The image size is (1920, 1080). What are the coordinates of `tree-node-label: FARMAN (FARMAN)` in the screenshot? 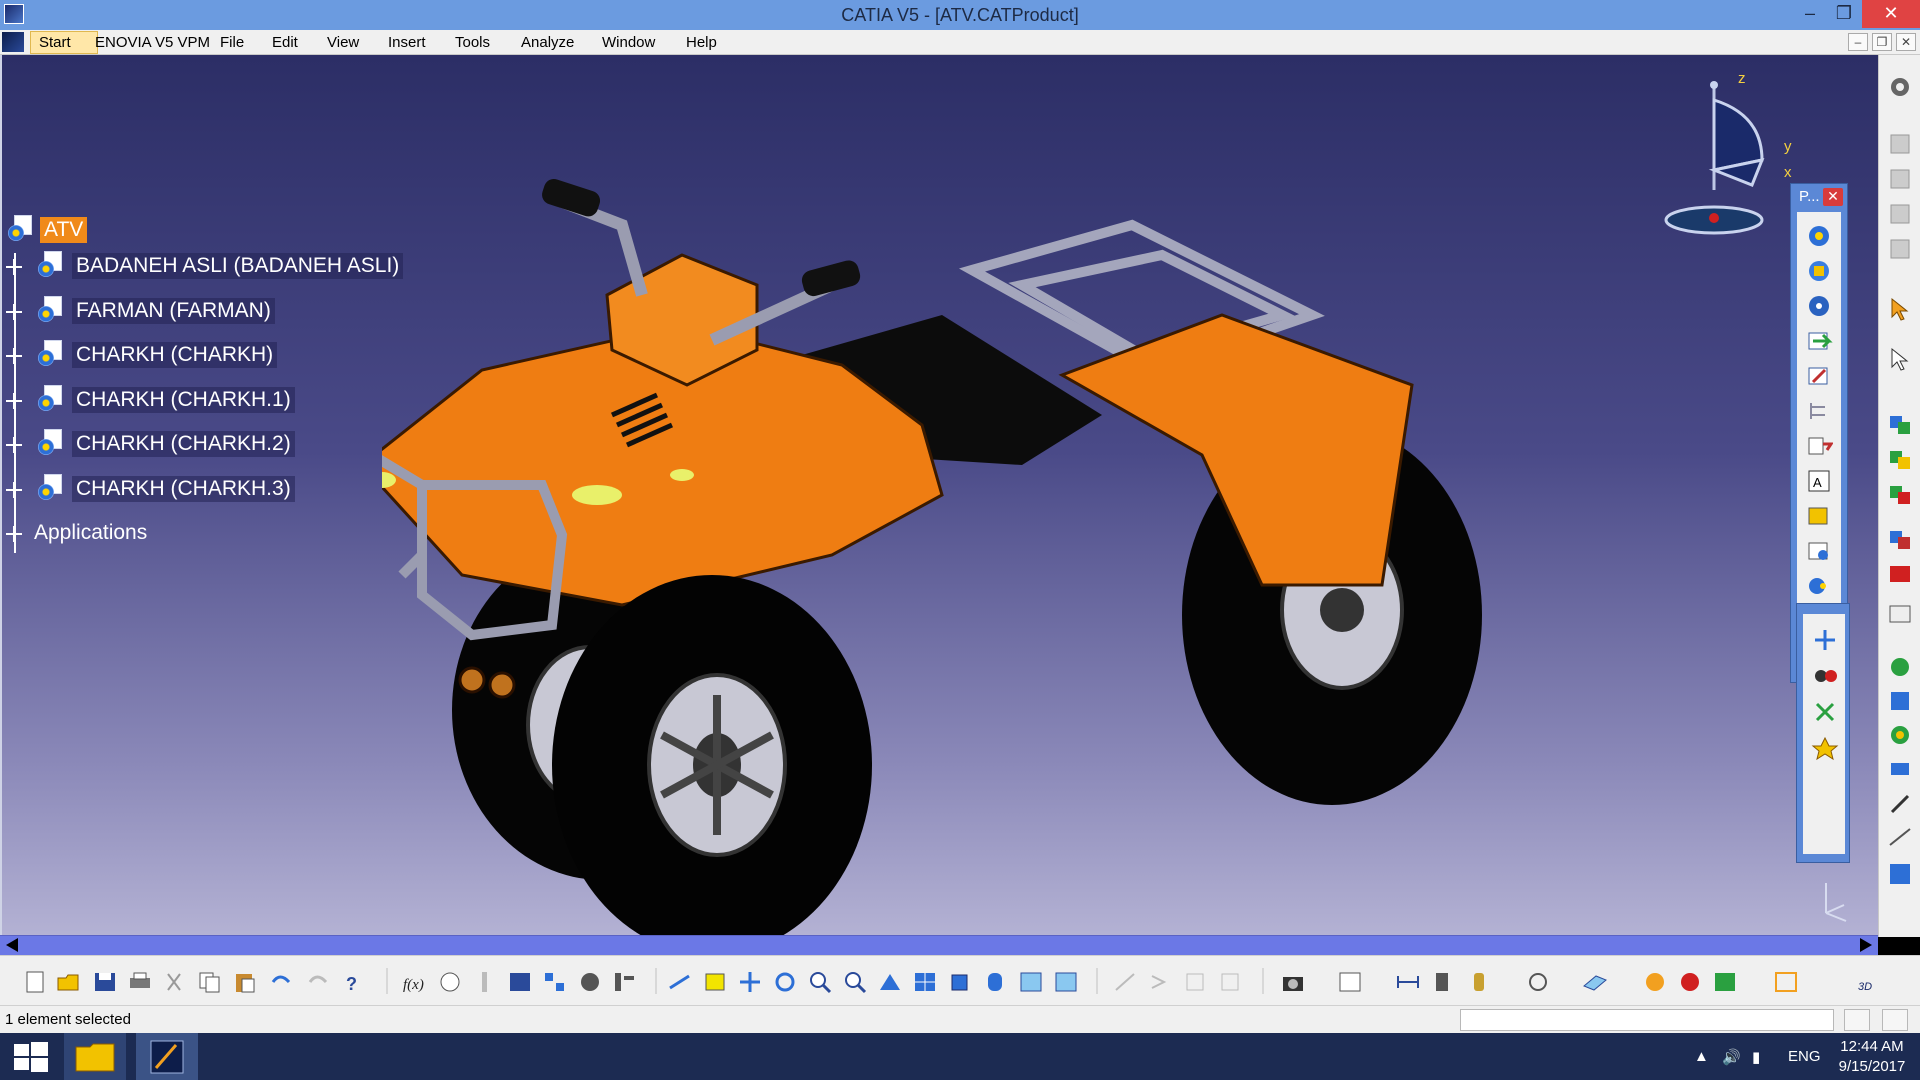 It's located at (173, 311).